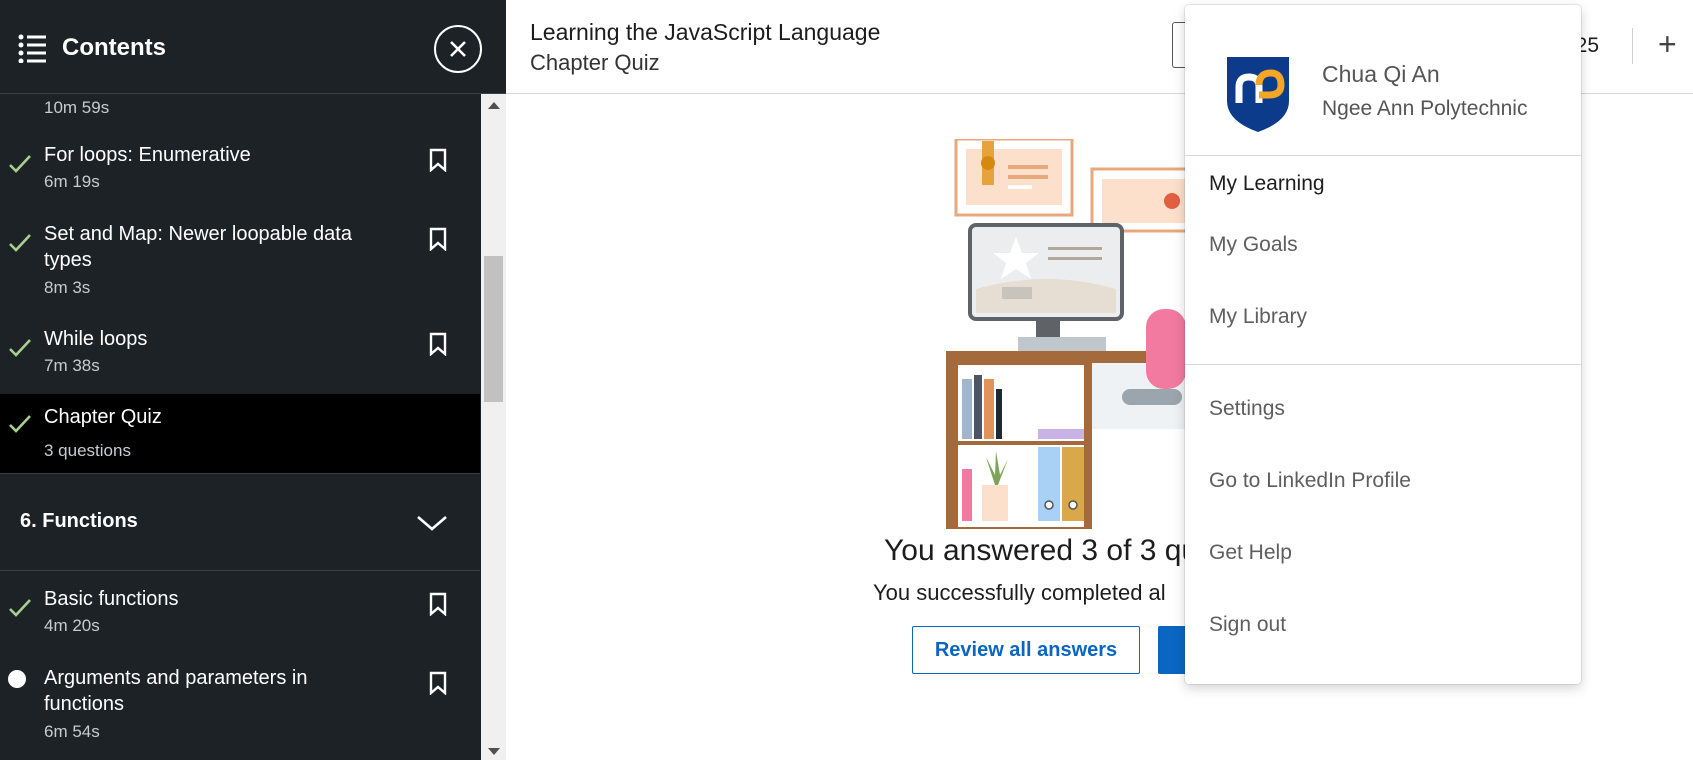  Describe the element at coordinates (1247, 409) in the screenshot. I see `menu-item-settings: Settings` at that location.